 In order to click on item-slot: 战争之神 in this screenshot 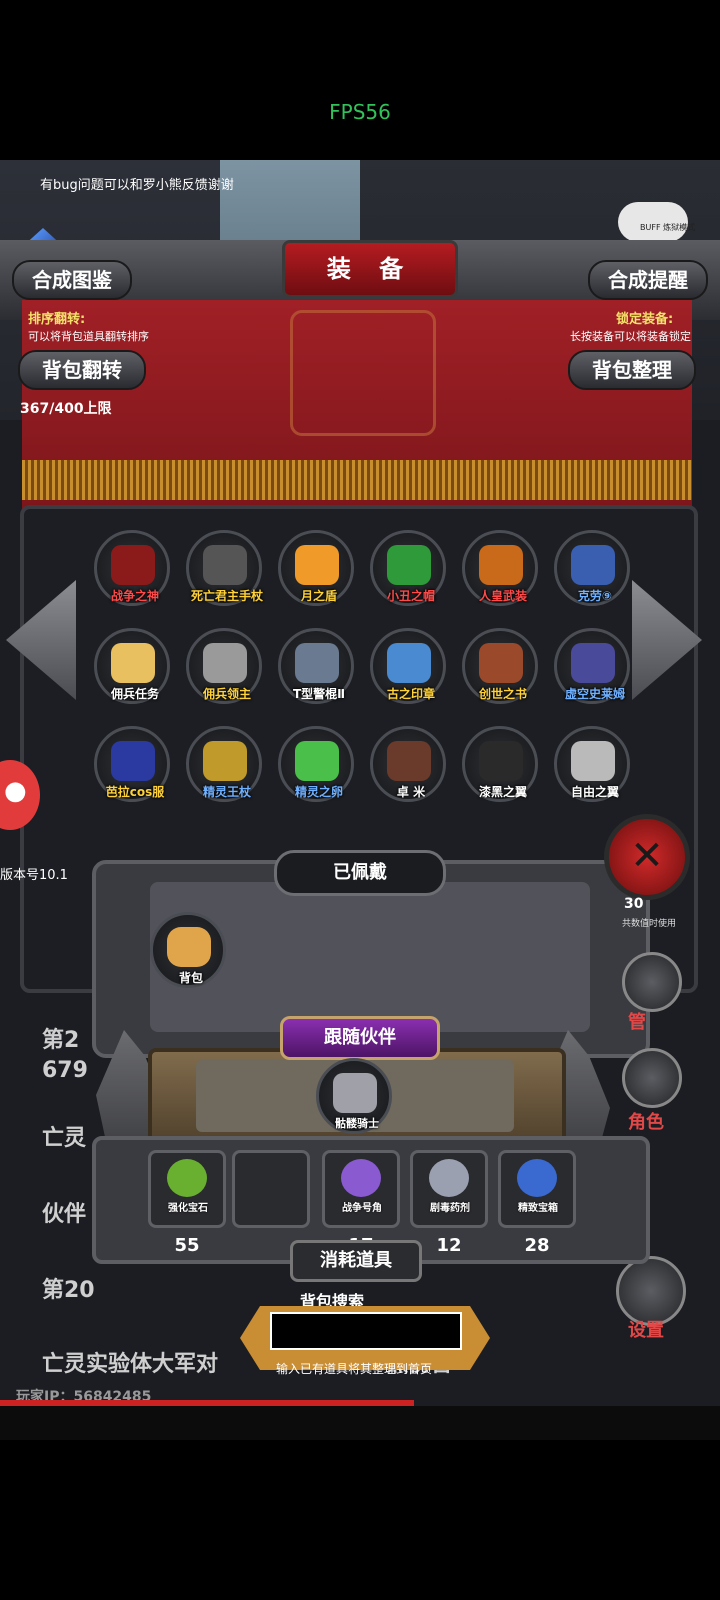, I will do `click(132, 568)`.